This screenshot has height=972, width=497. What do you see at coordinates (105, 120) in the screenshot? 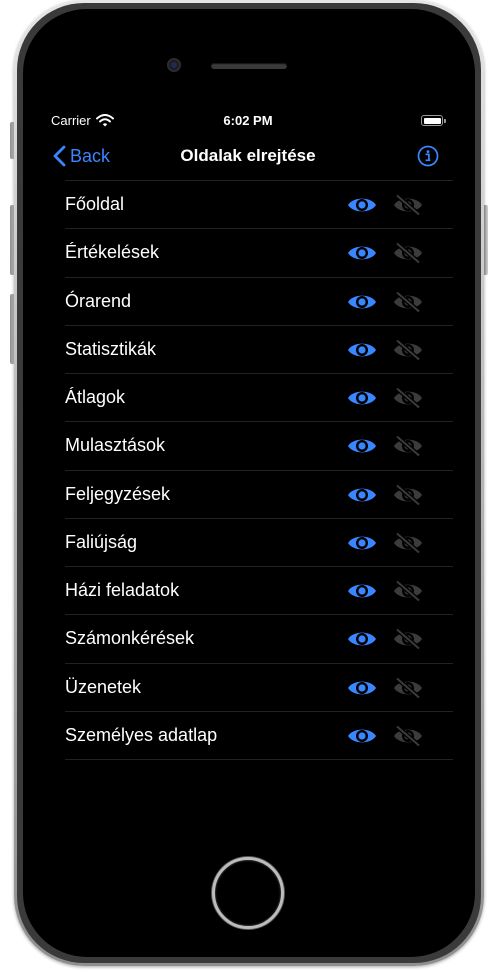
I see `wifi-icon` at bounding box center [105, 120].